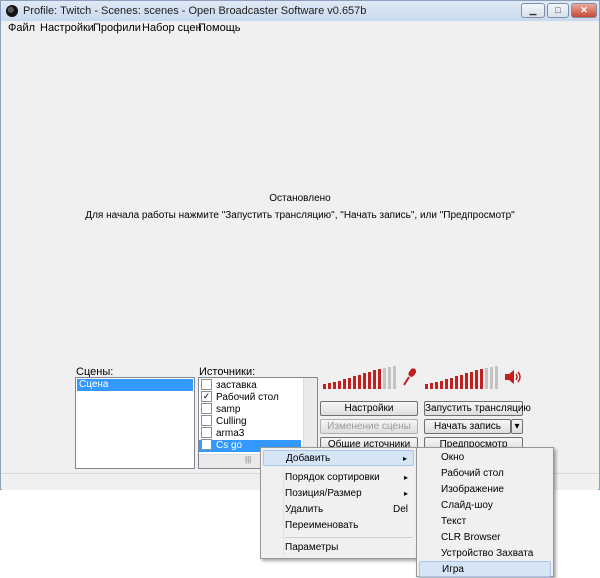 Image resolution: width=600 pixels, height=578 pixels. I want to click on context-delete: Удалить Del, so click(338, 510).